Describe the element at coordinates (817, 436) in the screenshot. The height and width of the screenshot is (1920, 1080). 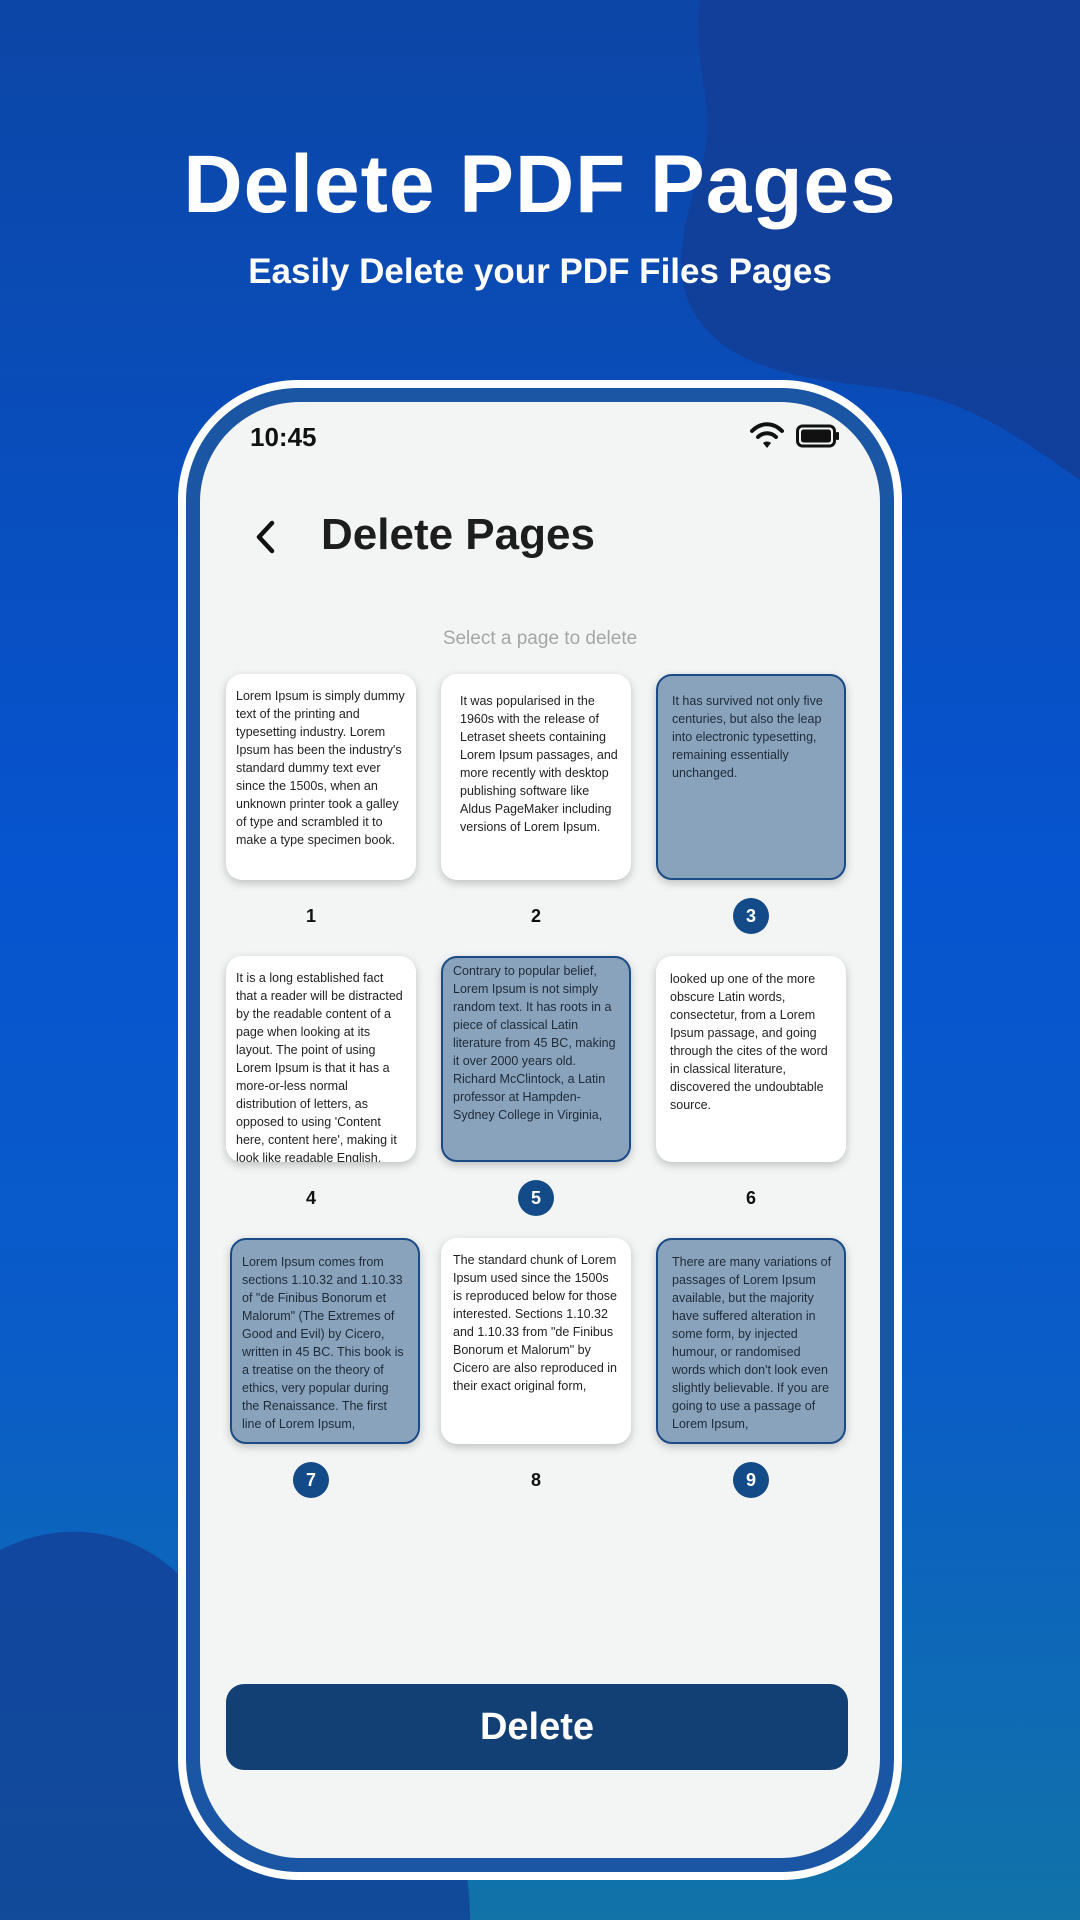
I see `battery-icon` at that location.